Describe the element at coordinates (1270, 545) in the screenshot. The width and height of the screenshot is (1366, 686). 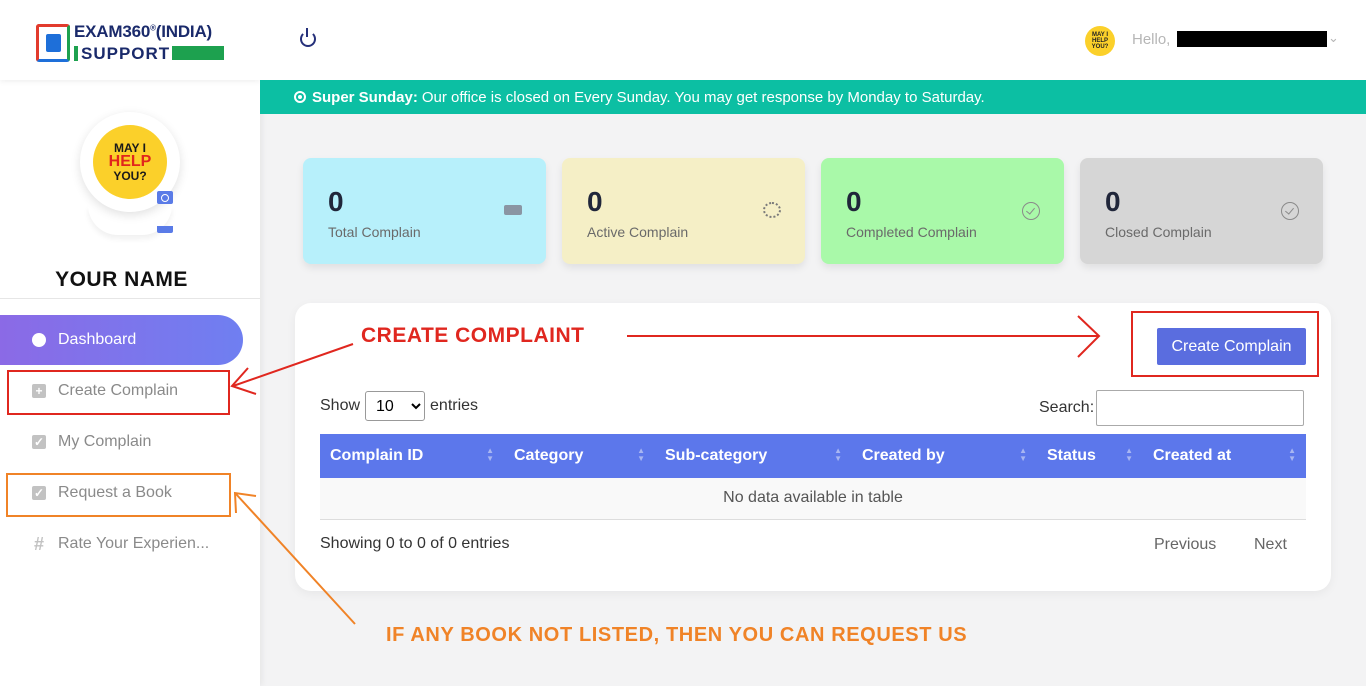
I see `next-button: Next` at that location.